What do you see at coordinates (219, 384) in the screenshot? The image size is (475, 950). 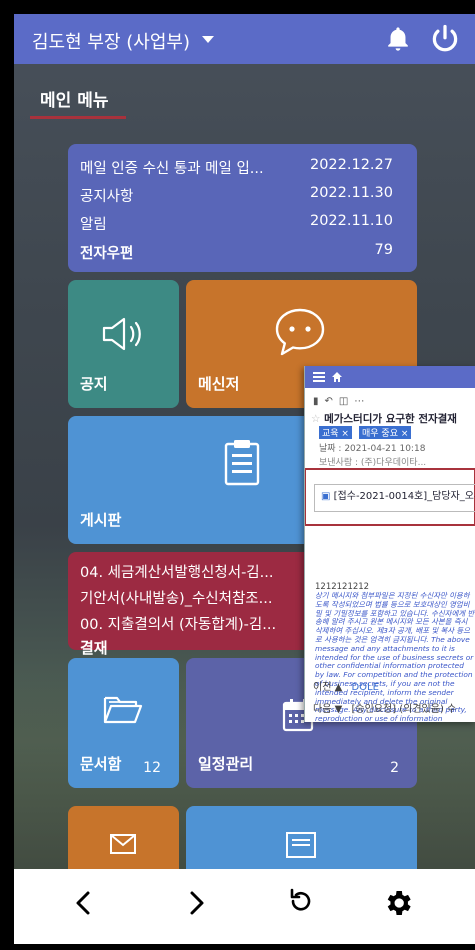 I see `messenger-label: 메신저` at bounding box center [219, 384].